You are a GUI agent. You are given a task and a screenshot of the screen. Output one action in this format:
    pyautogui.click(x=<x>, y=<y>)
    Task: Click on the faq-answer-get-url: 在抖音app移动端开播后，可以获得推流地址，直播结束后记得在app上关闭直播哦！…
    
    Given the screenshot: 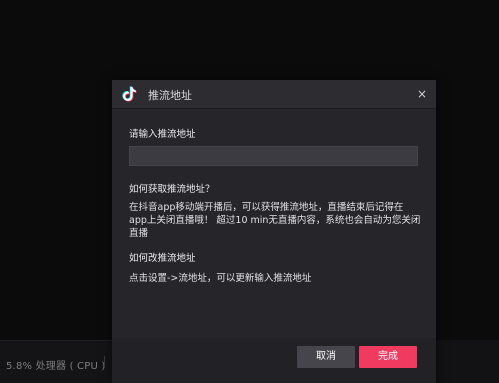 What is the action you would take?
    pyautogui.click(x=275, y=220)
    